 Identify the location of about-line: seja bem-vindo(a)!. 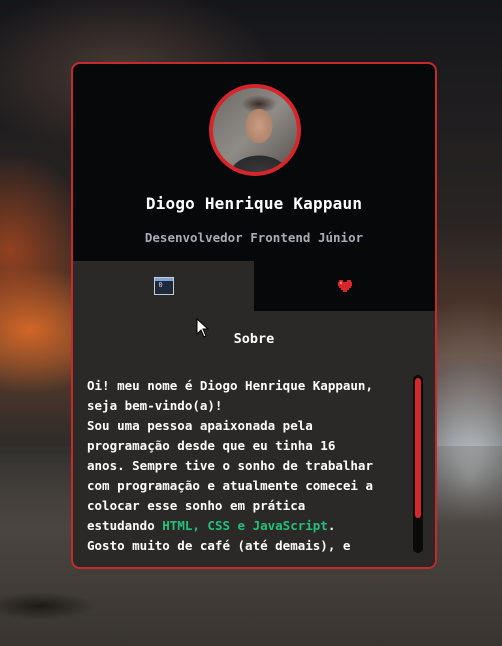
(155, 405).